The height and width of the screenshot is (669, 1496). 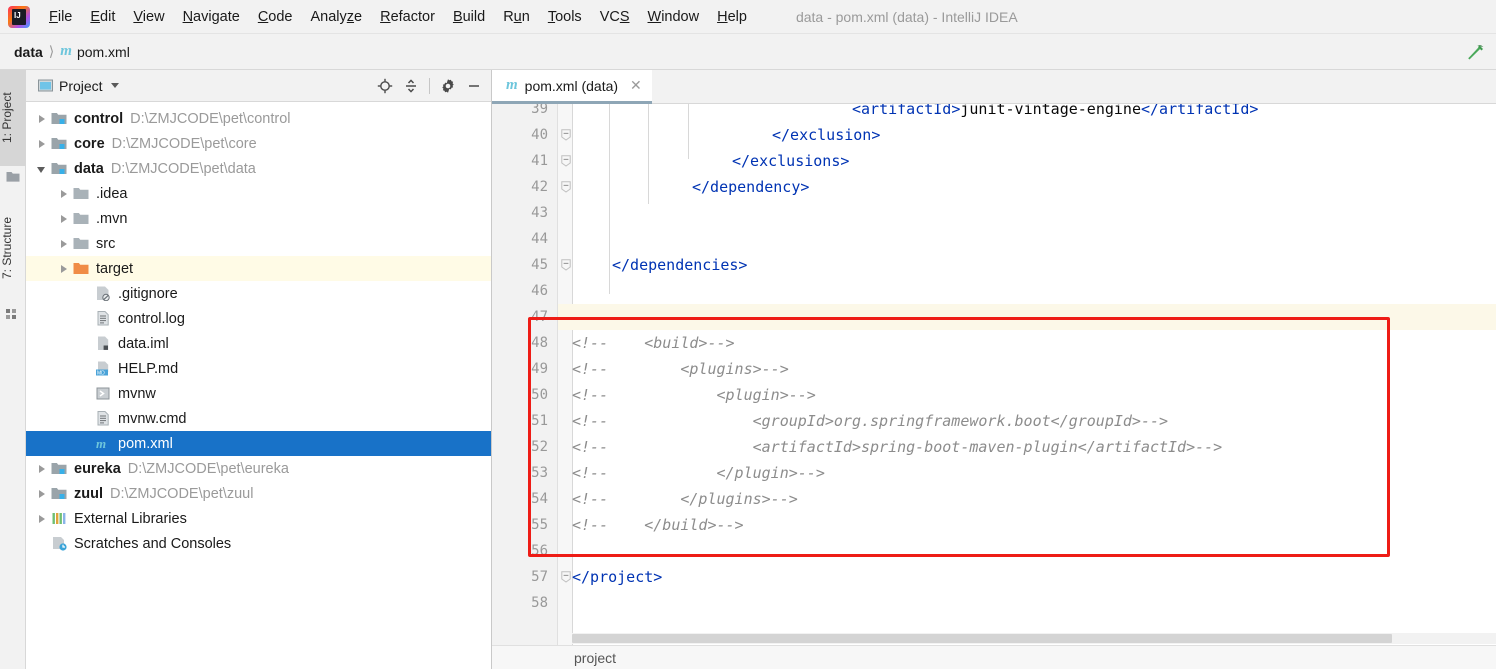 I want to click on window-title: data - pom.xml (data) - IntelliJ IDEA, so click(x=906, y=16).